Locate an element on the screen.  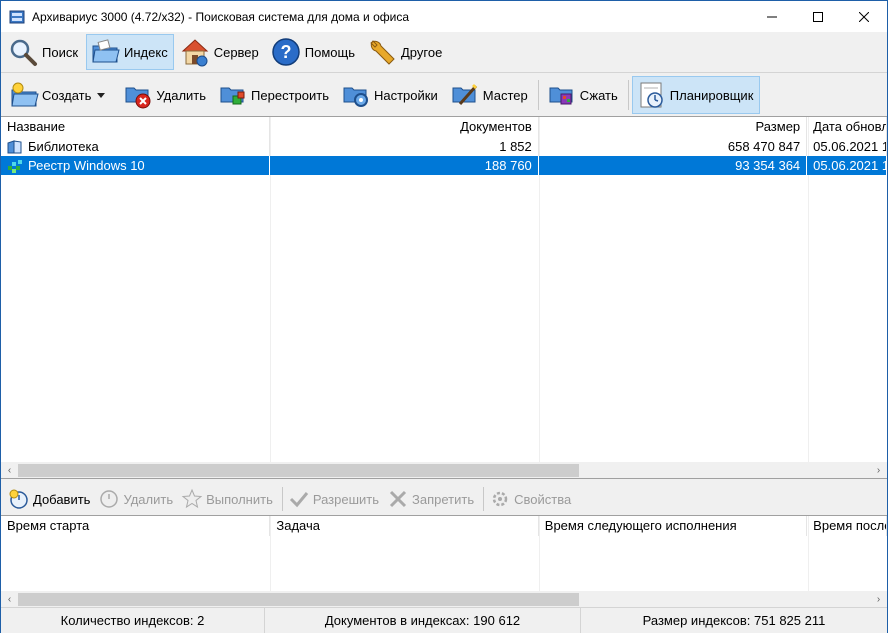
toolbar-divider is located at coordinates (444, 72).